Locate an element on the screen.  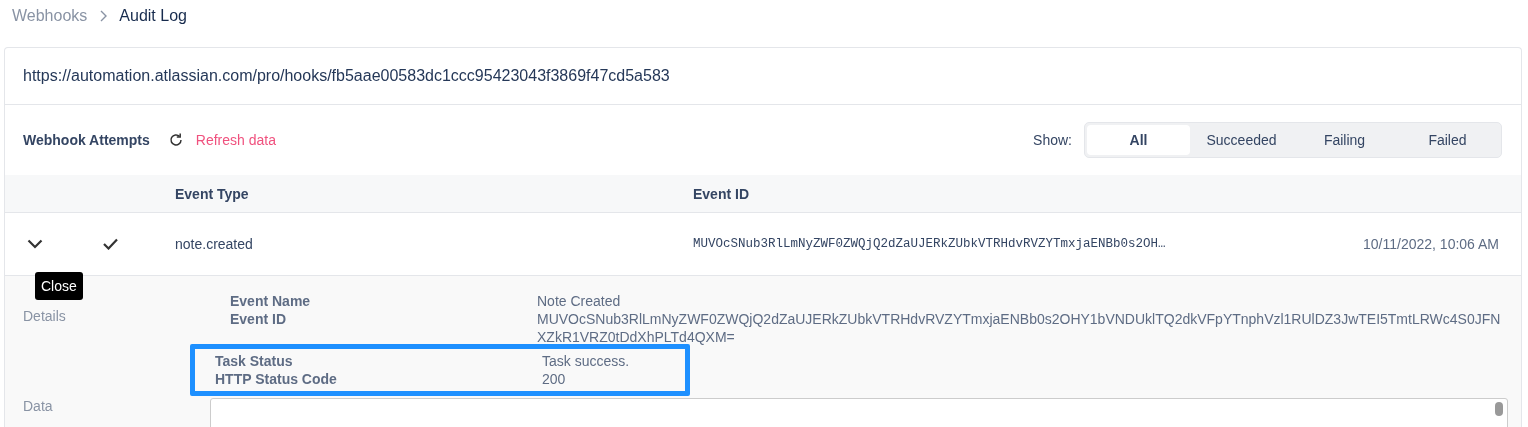
breadcrumb-current: Audit Log is located at coordinates (153, 16).